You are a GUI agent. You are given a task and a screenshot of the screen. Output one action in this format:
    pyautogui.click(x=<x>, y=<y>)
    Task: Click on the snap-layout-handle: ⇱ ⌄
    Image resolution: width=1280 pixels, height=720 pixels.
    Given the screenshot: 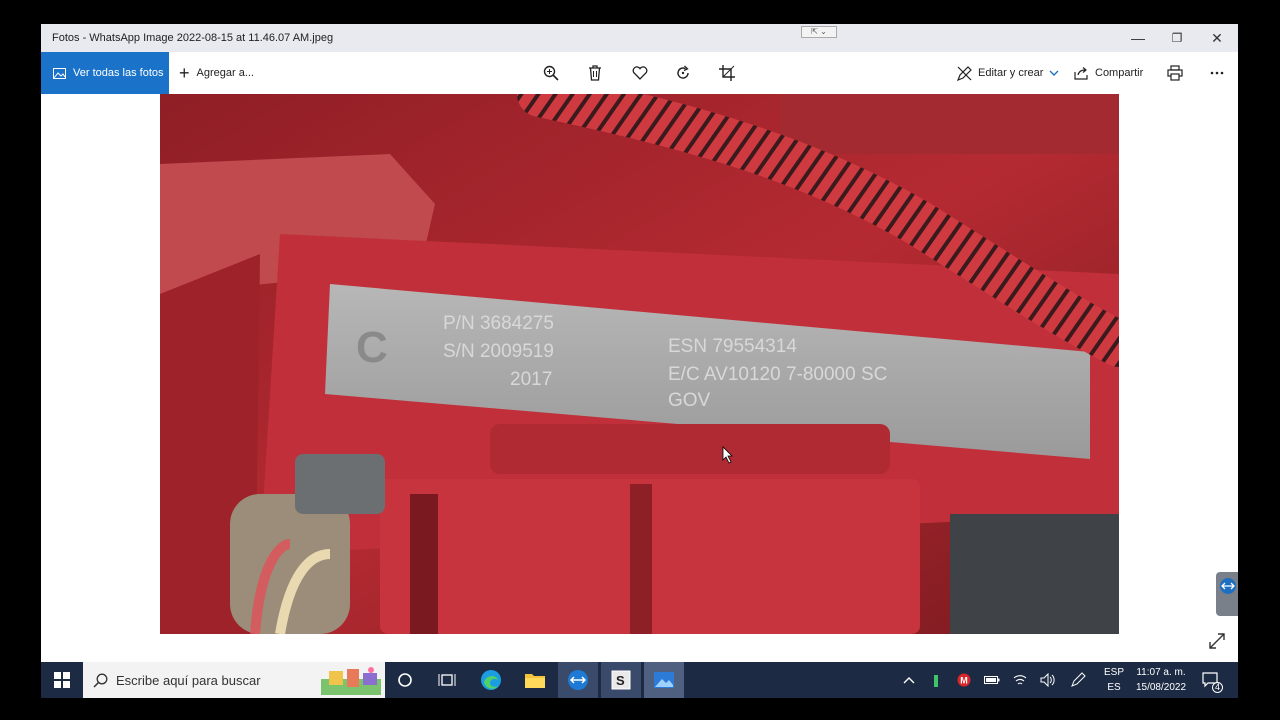 What is the action you would take?
    pyautogui.click(x=819, y=32)
    